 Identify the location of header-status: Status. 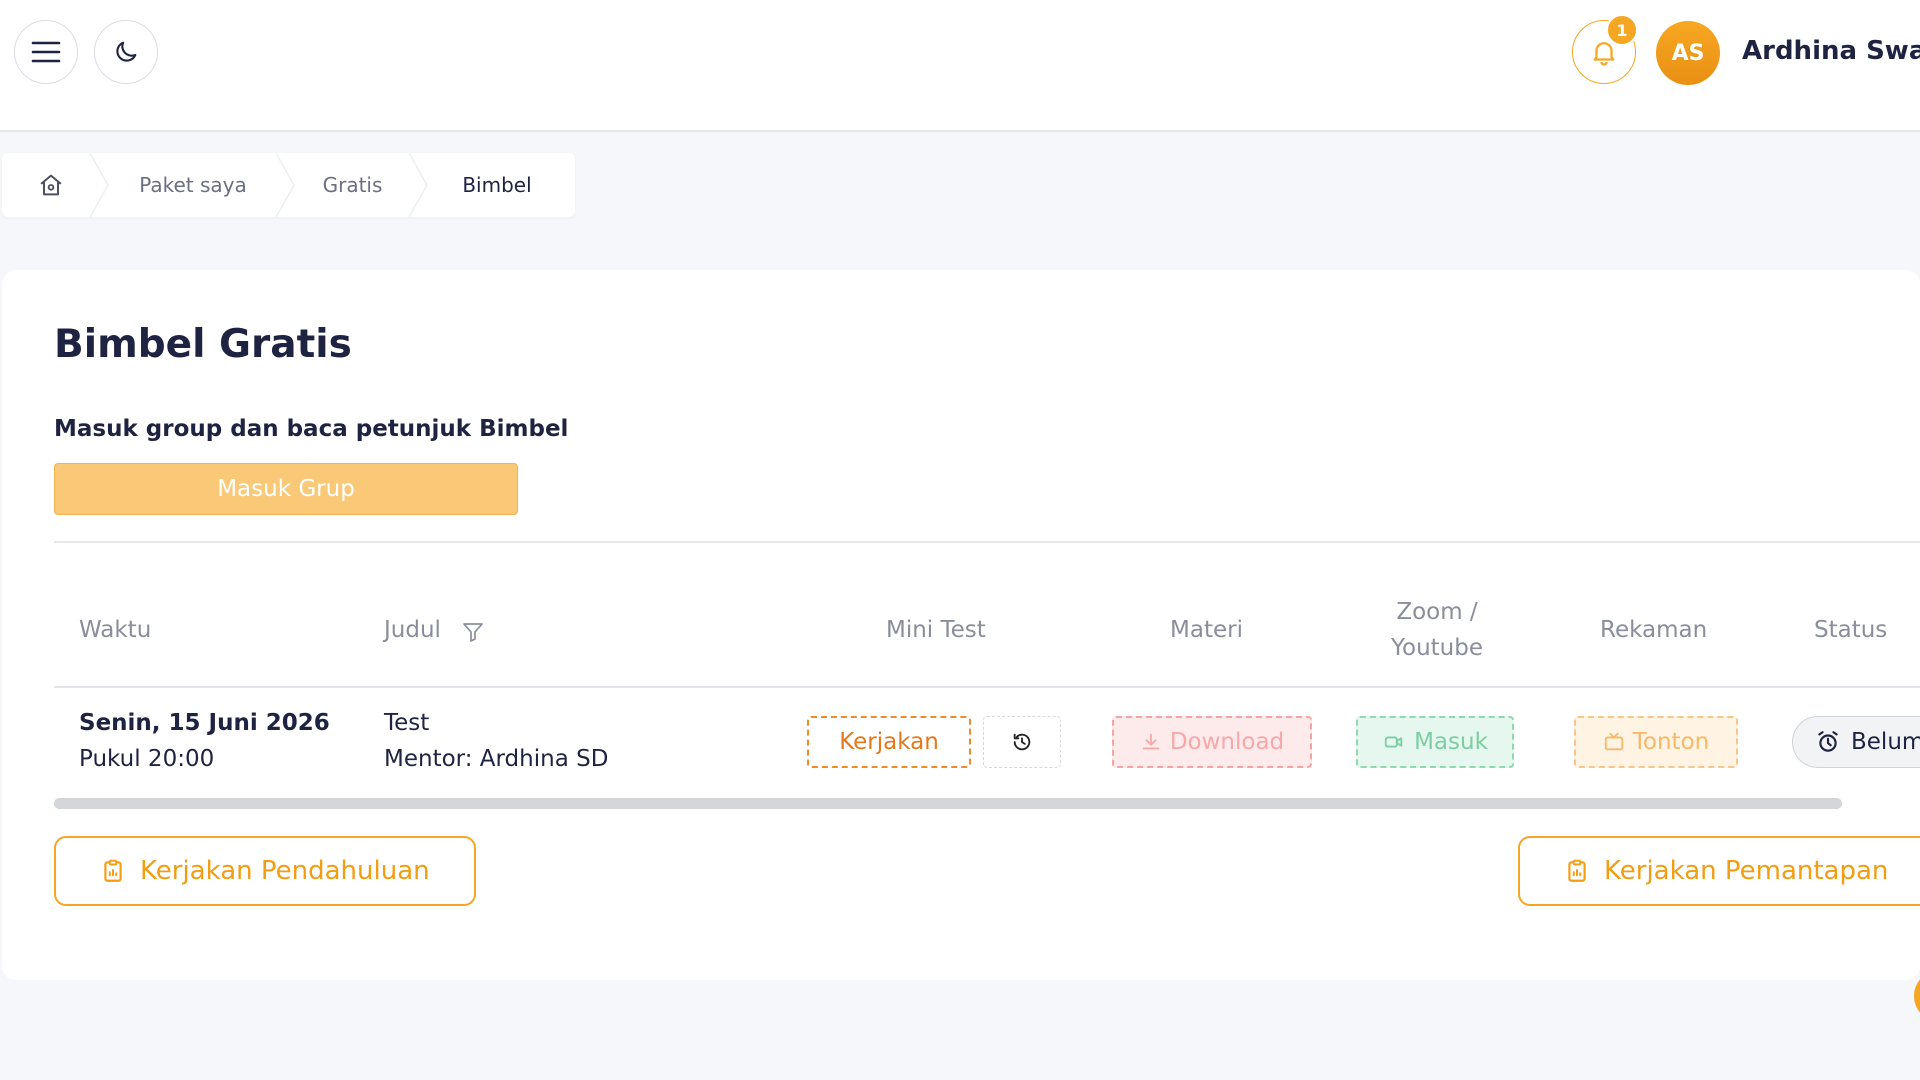
(1851, 630).